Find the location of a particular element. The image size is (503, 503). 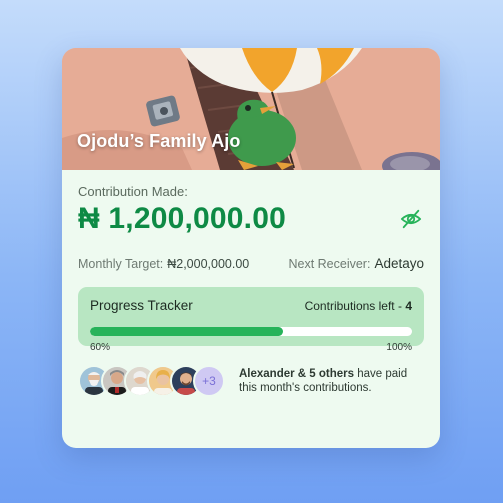

progress-bar is located at coordinates (251, 331).